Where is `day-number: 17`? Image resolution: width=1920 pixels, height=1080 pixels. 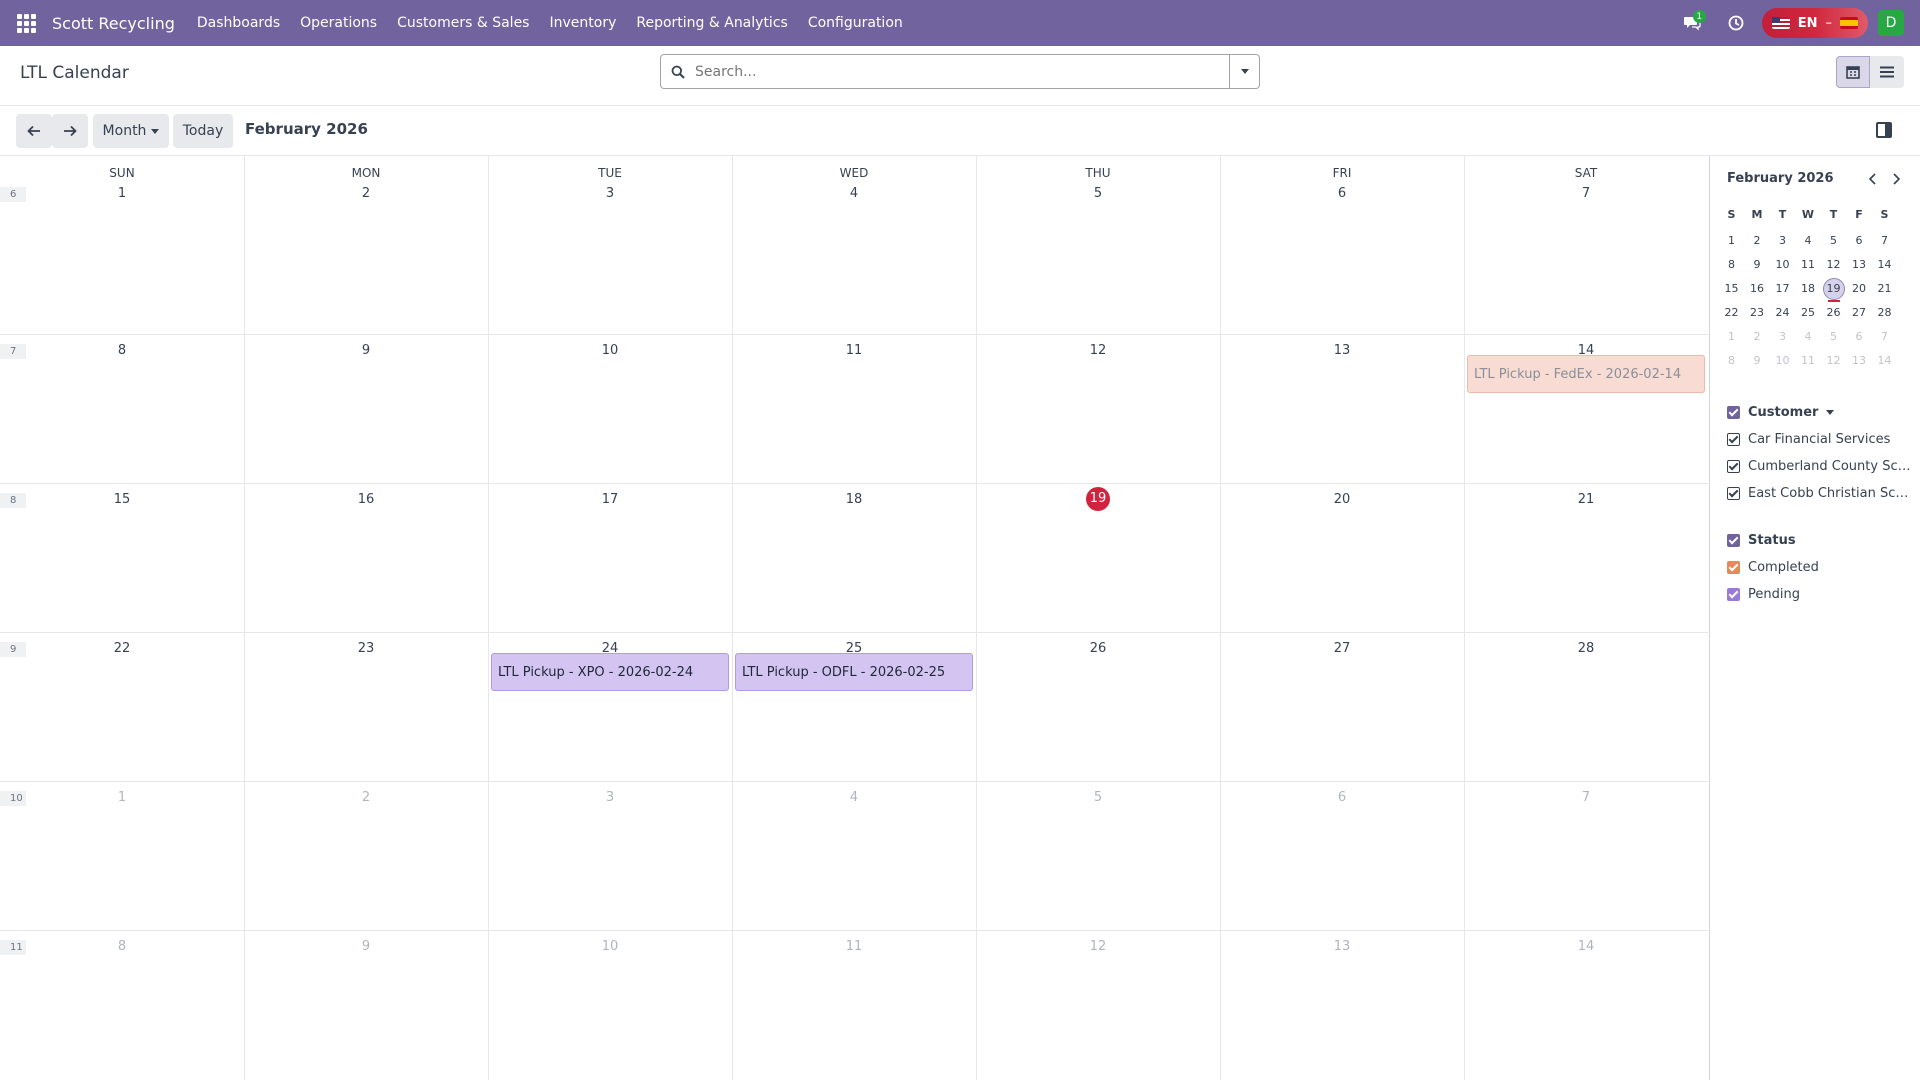
day-number: 17 is located at coordinates (610, 499).